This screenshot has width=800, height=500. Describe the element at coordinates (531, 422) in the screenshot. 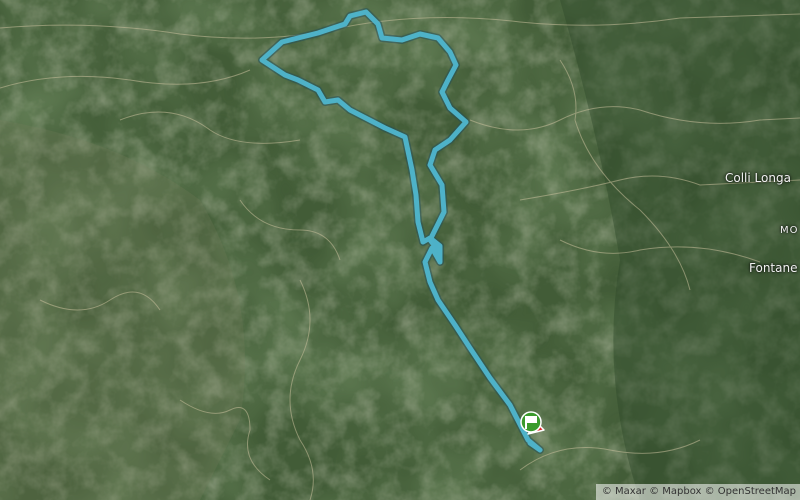

I see `start-flag-icon` at that location.